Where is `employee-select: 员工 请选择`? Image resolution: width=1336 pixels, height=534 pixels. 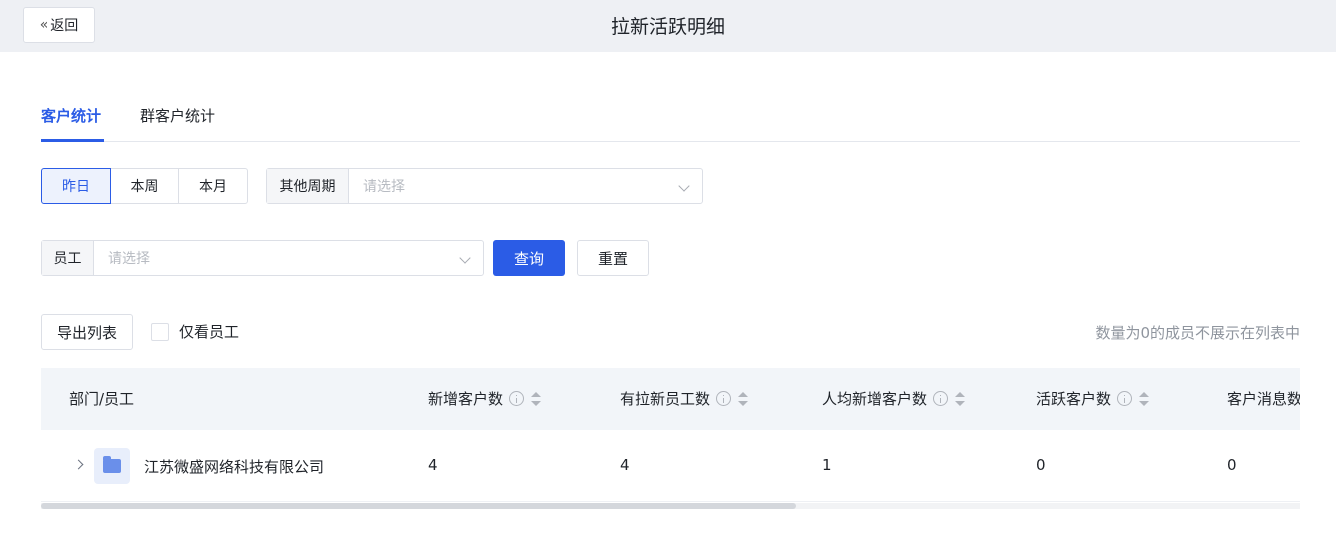 employee-select: 员工 请选择 is located at coordinates (262, 258).